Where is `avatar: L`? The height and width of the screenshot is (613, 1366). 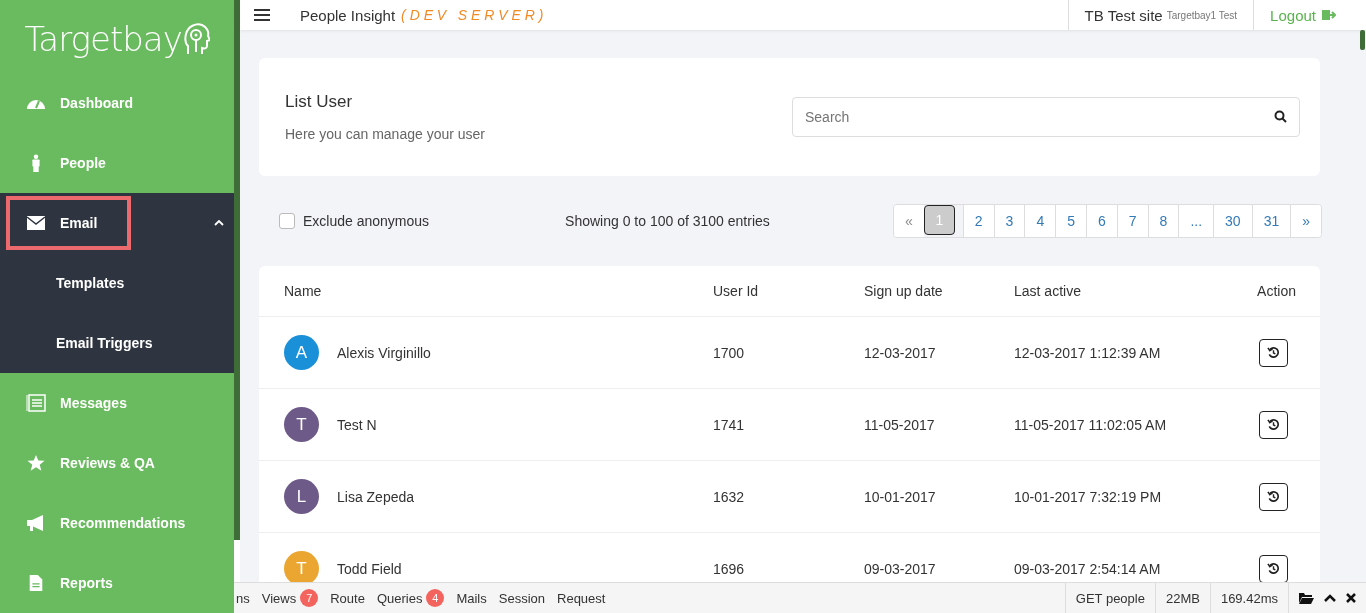 avatar: L is located at coordinates (301, 496).